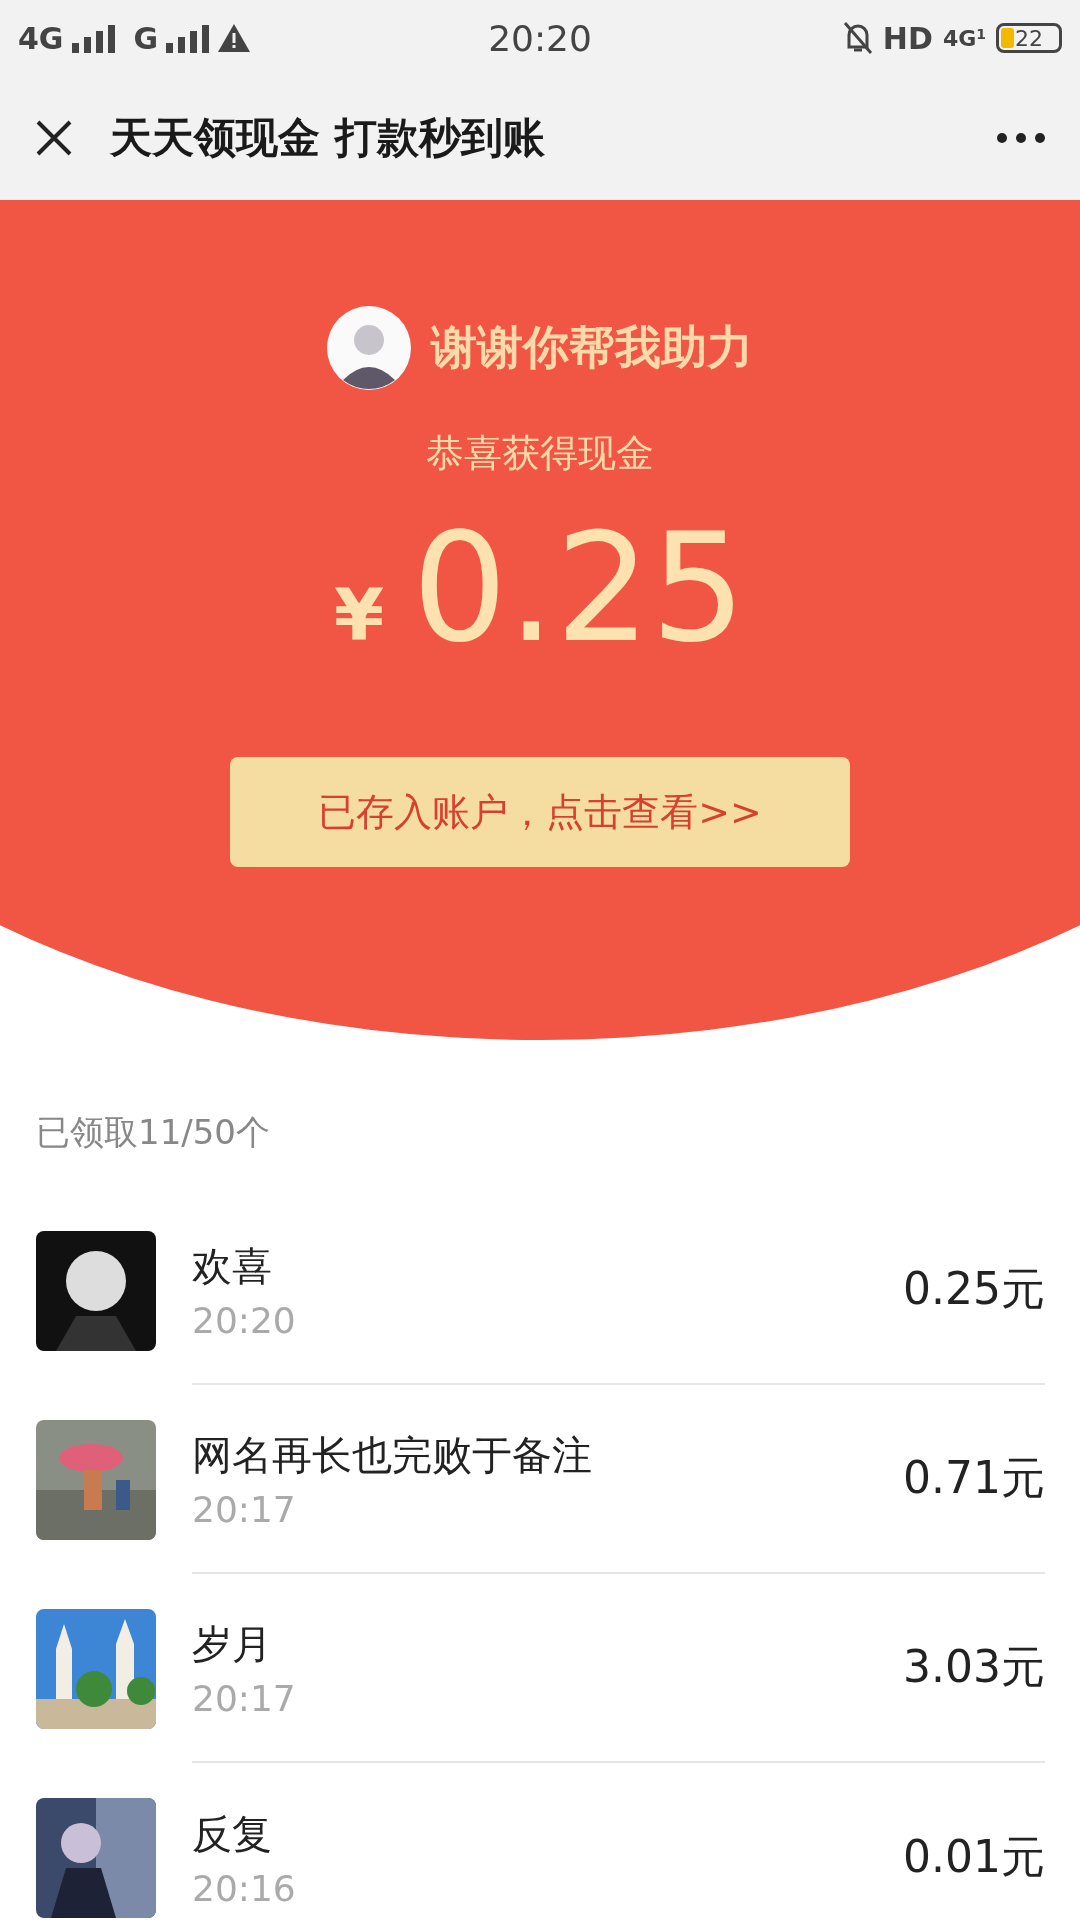 The width and height of the screenshot is (1080, 1920). I want to click on user-name: 欢喜, so click(232, 1266).